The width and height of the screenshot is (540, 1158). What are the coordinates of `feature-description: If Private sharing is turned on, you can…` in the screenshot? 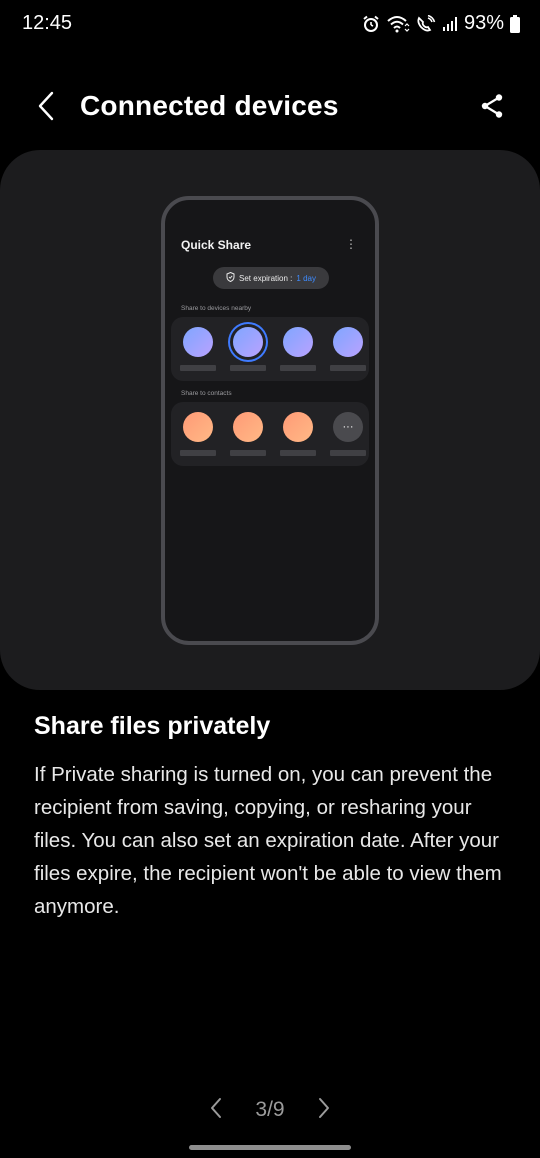 It's located at (268, 840).